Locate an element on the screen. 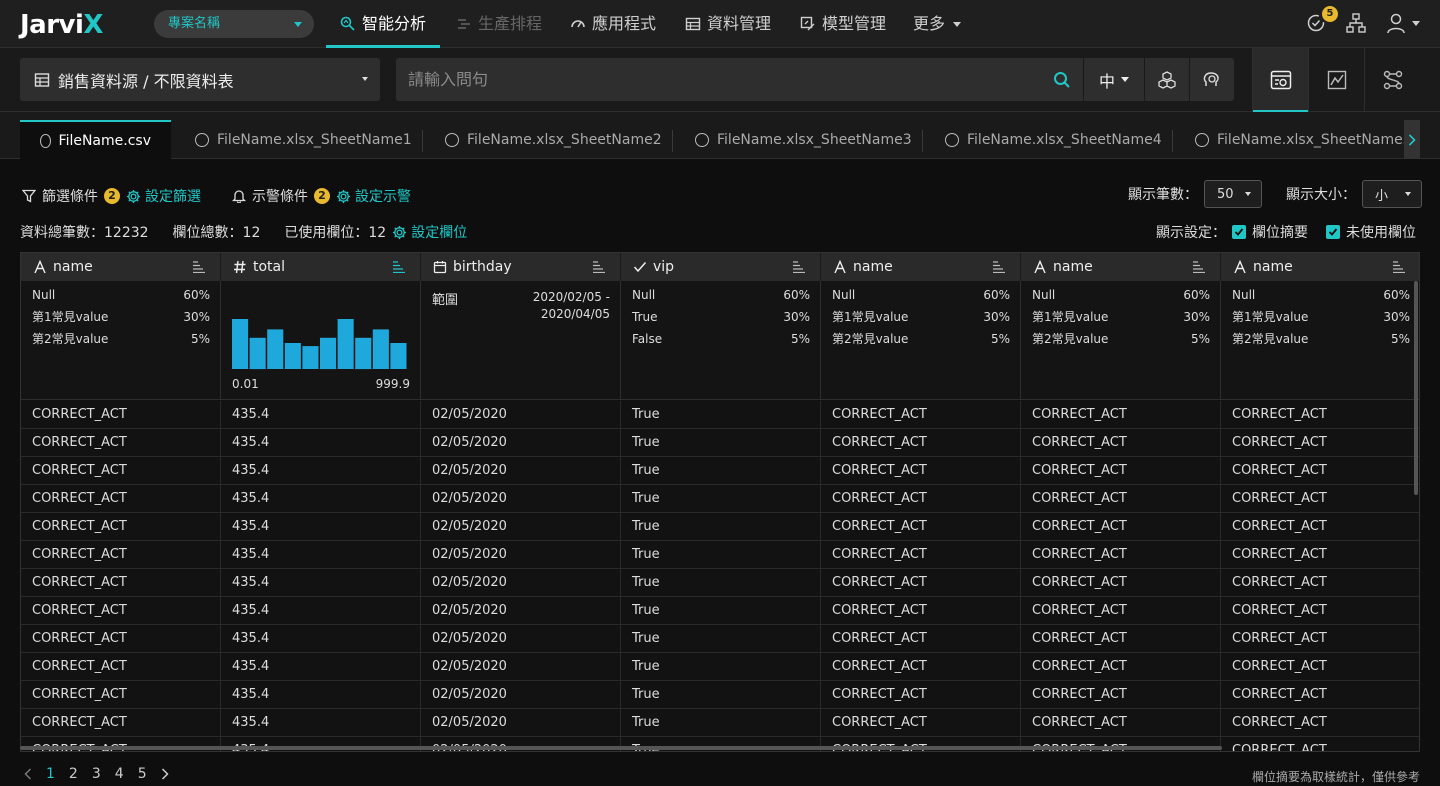  bell-icon is located at coordinates (239, 196).